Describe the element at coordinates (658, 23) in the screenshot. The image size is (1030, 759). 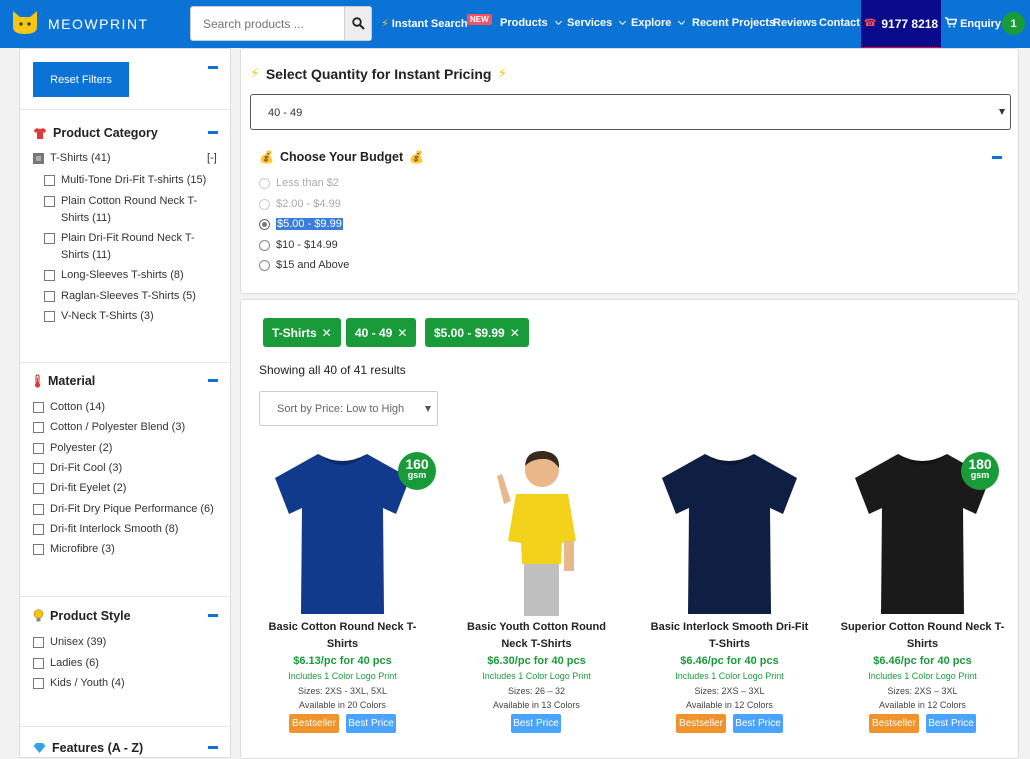
I see `nav-explore: Explore` at that location.